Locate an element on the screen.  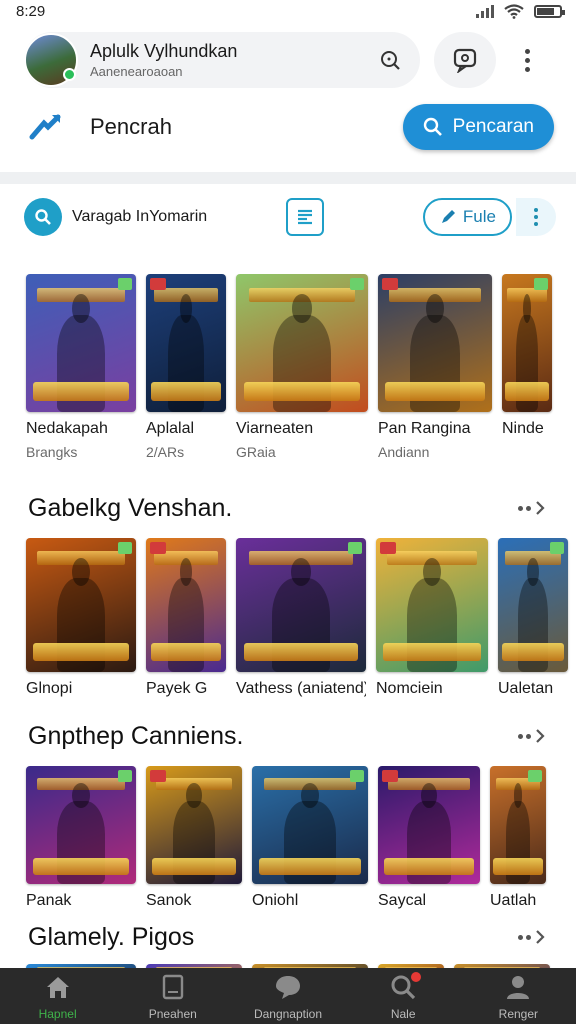
list-view-button is located at coordinates (305, 217).